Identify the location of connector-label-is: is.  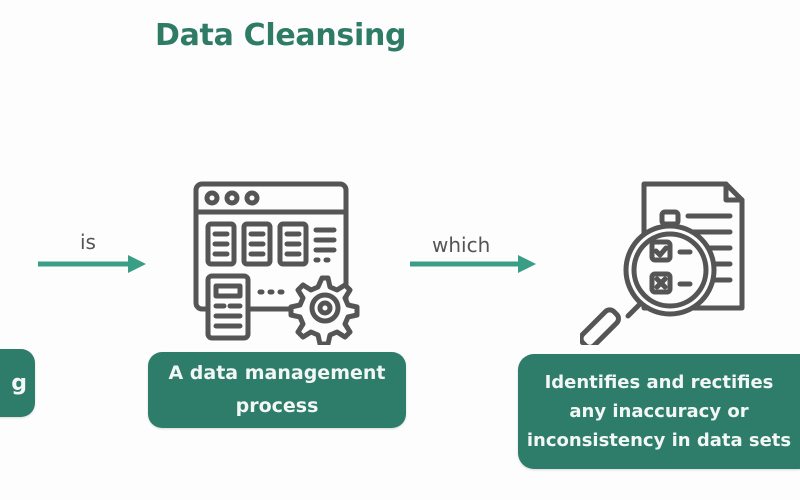
(88, 242).